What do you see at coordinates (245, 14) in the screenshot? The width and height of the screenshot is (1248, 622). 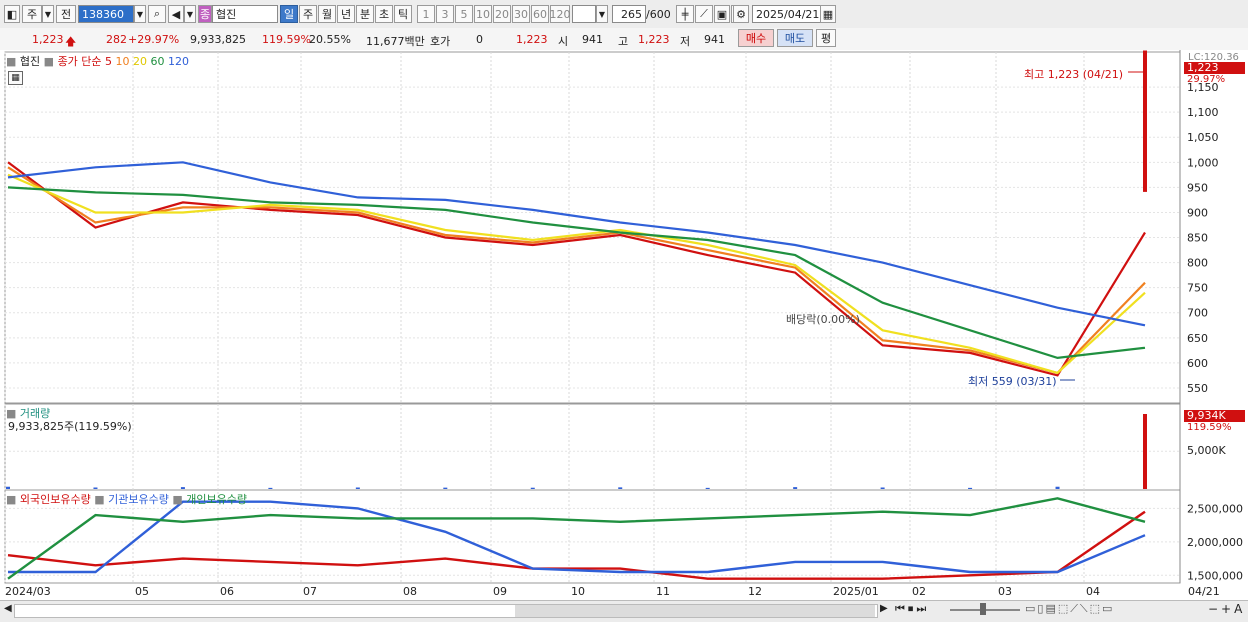 I see `stock-name-field: 협진` at bounding box center [245, 14].